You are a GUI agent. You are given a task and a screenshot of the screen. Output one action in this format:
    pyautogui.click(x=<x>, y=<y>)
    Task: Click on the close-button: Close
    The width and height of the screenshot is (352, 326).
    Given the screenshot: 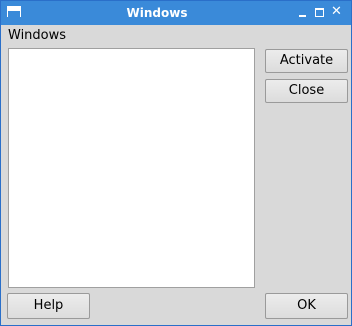 What is the action you would take?
    pyautogui.click(x=306, y=91)
    